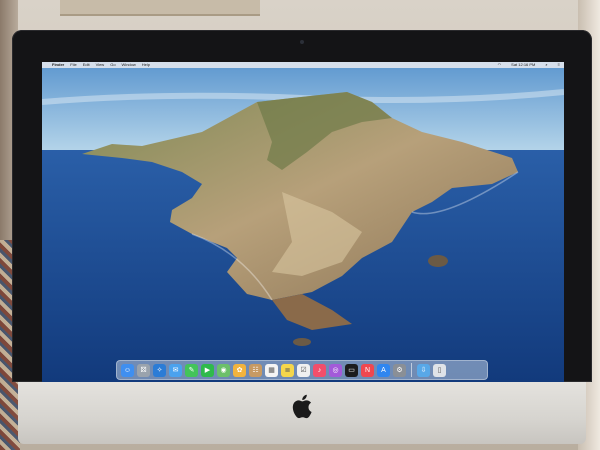 The height and width of the screenshot is (450, 600). Describe the element at coordinates (271, 370) in the screenshot. I see `calendar-icon: ▦` at that location.